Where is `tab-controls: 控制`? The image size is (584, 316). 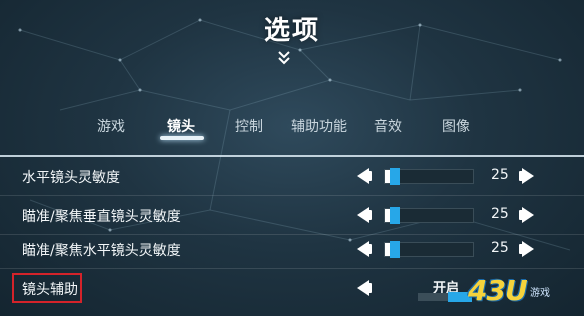
tab-controls: 控制 is located at coordinates (249, 126).